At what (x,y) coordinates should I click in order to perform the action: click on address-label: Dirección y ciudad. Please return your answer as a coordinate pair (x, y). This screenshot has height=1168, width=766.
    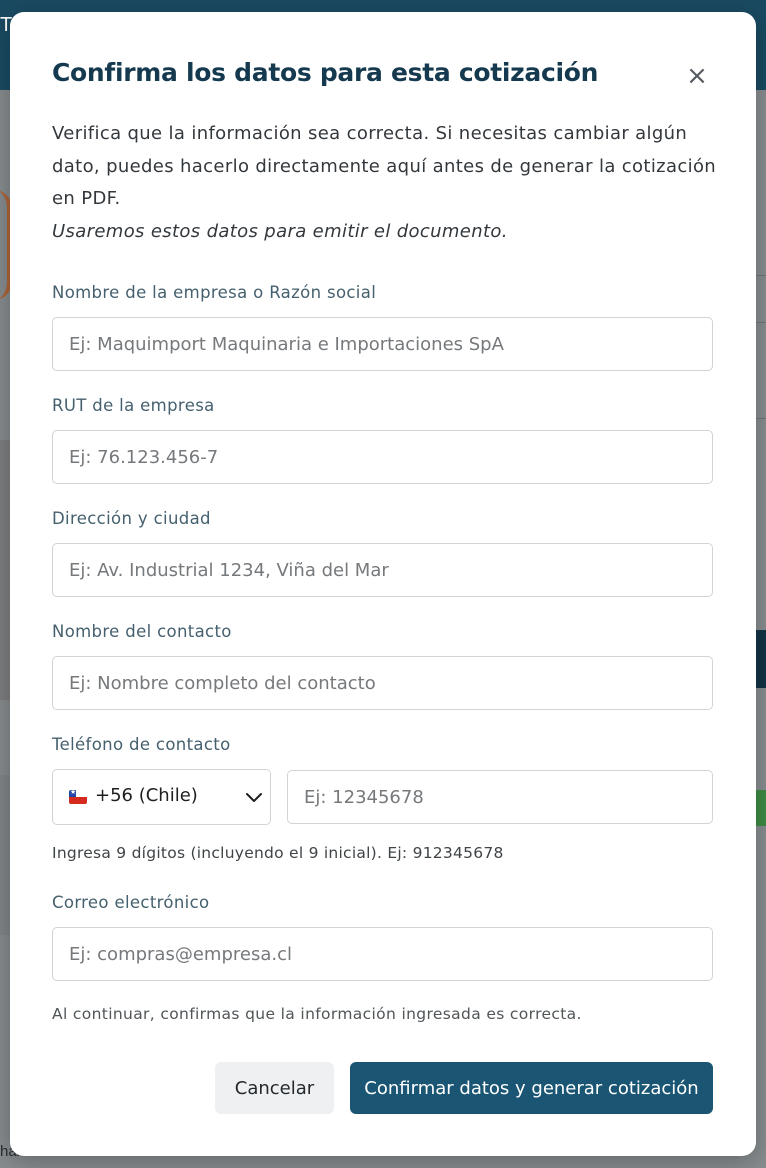
    Looking at the image, I should click on (131, 518).